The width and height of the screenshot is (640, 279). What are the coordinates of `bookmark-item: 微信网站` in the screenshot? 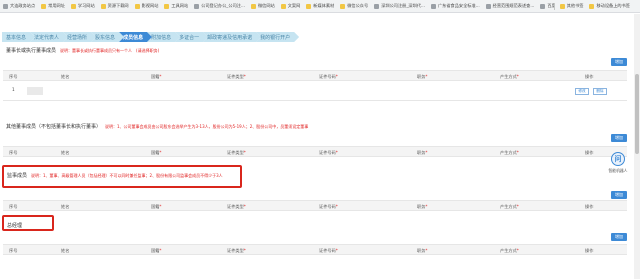 It's located at (262, 6).